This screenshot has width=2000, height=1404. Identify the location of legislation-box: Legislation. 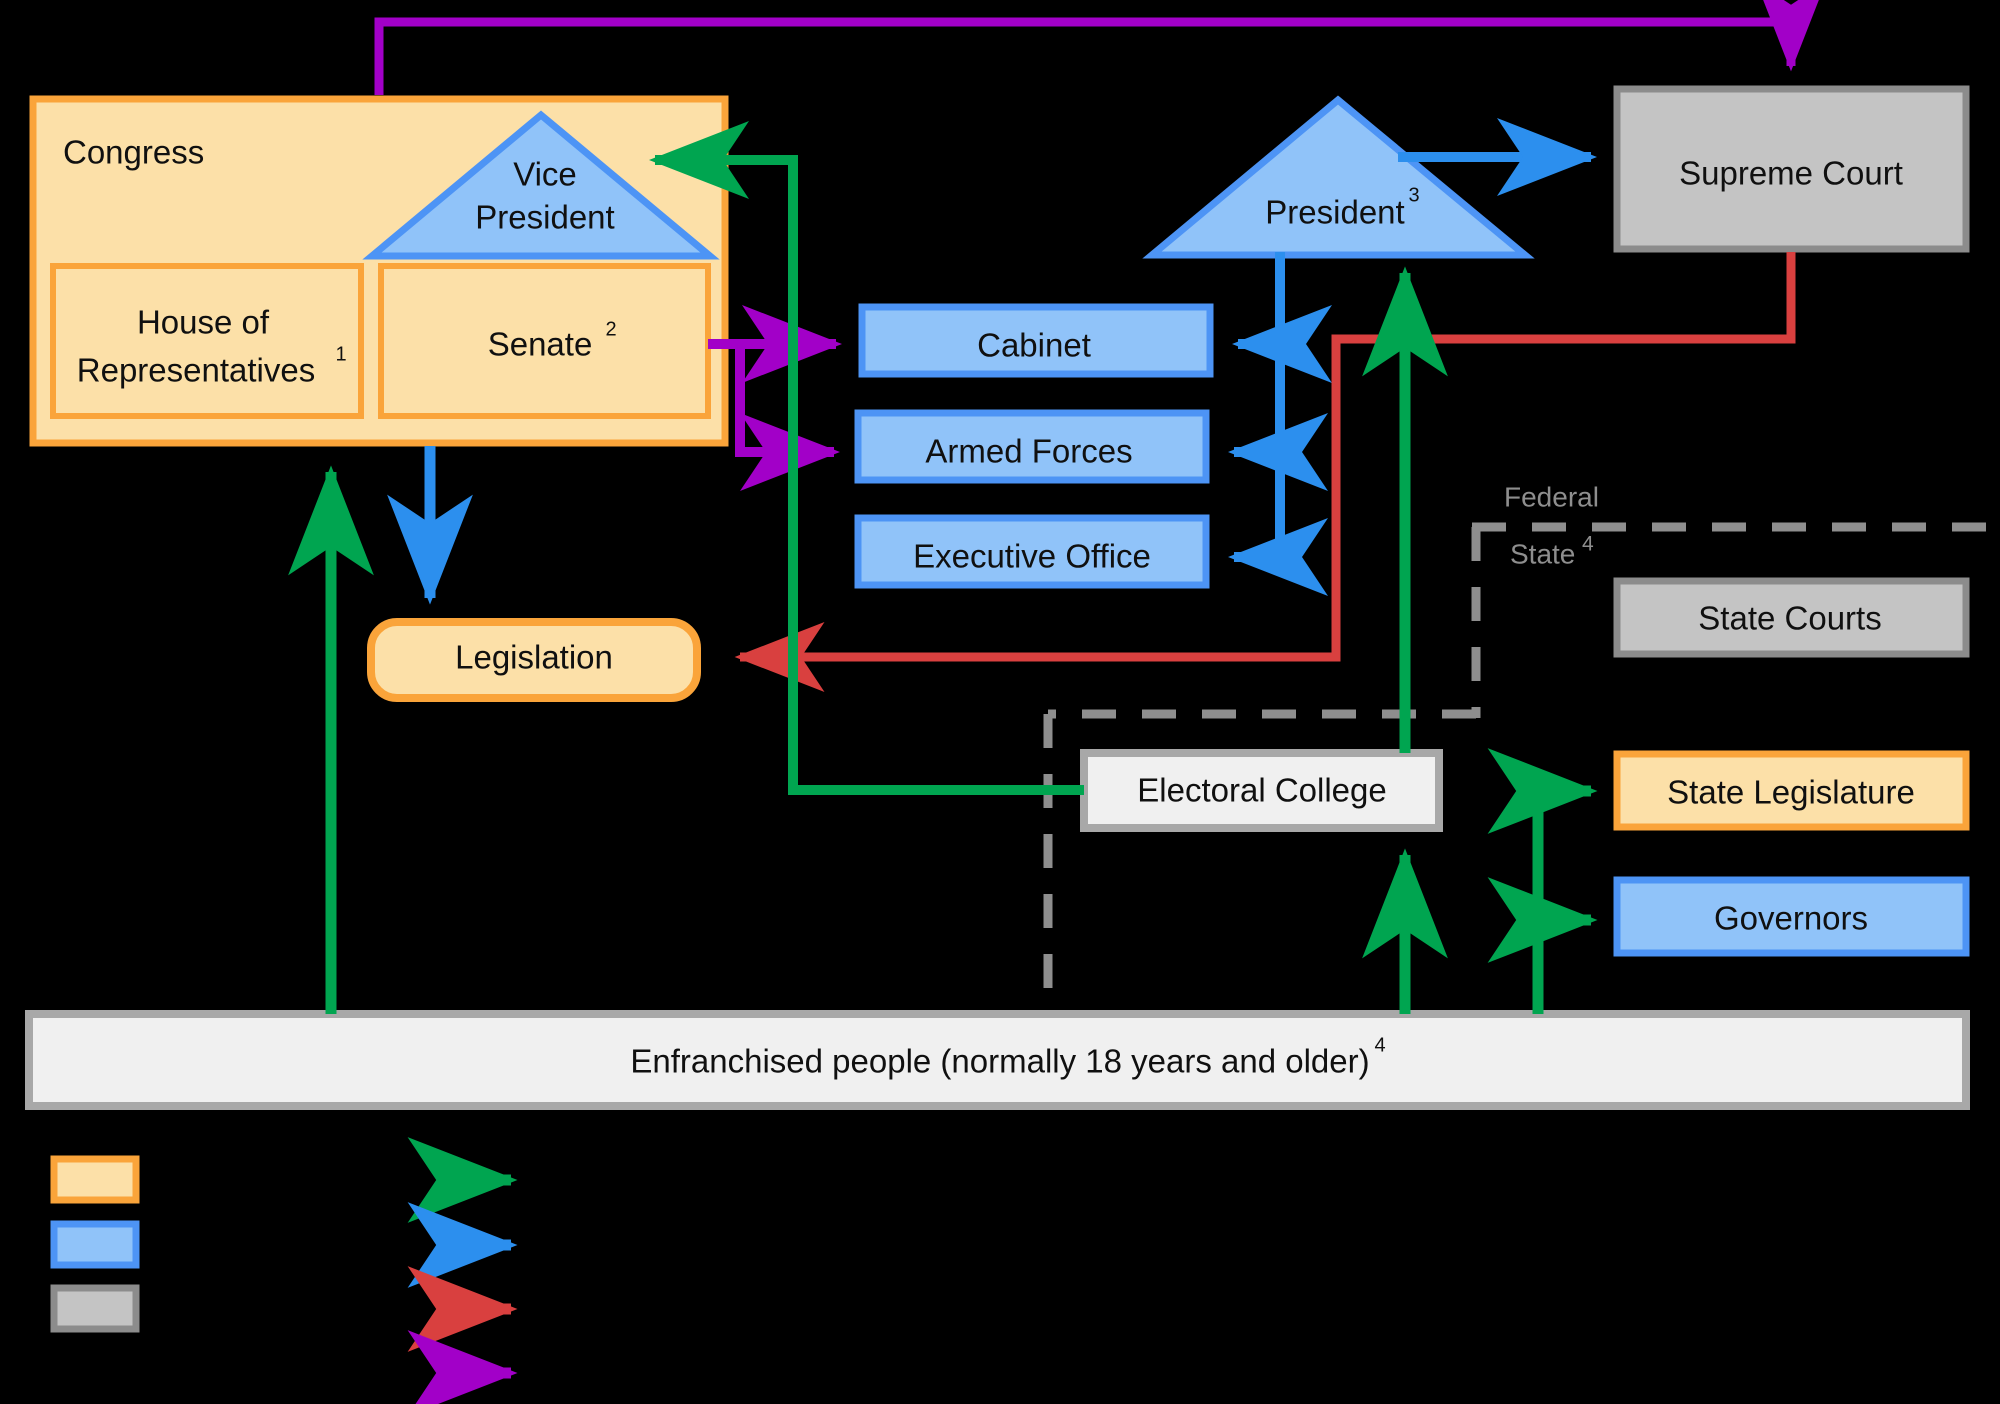
(534, 660).